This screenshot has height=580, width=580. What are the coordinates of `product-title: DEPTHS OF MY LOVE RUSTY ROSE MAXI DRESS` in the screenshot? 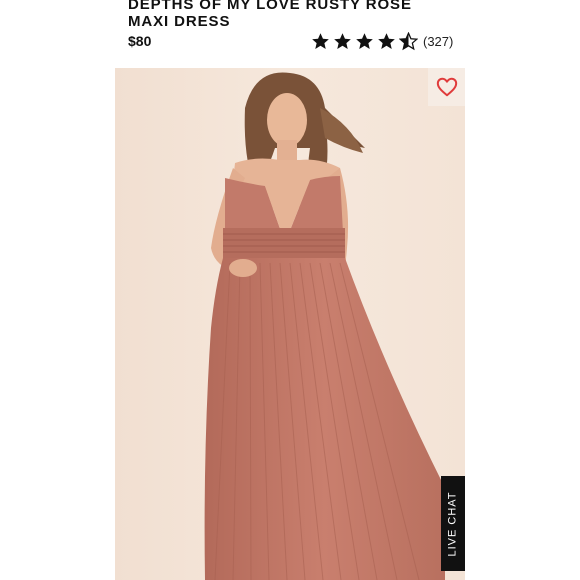 It's located at (270, 15).